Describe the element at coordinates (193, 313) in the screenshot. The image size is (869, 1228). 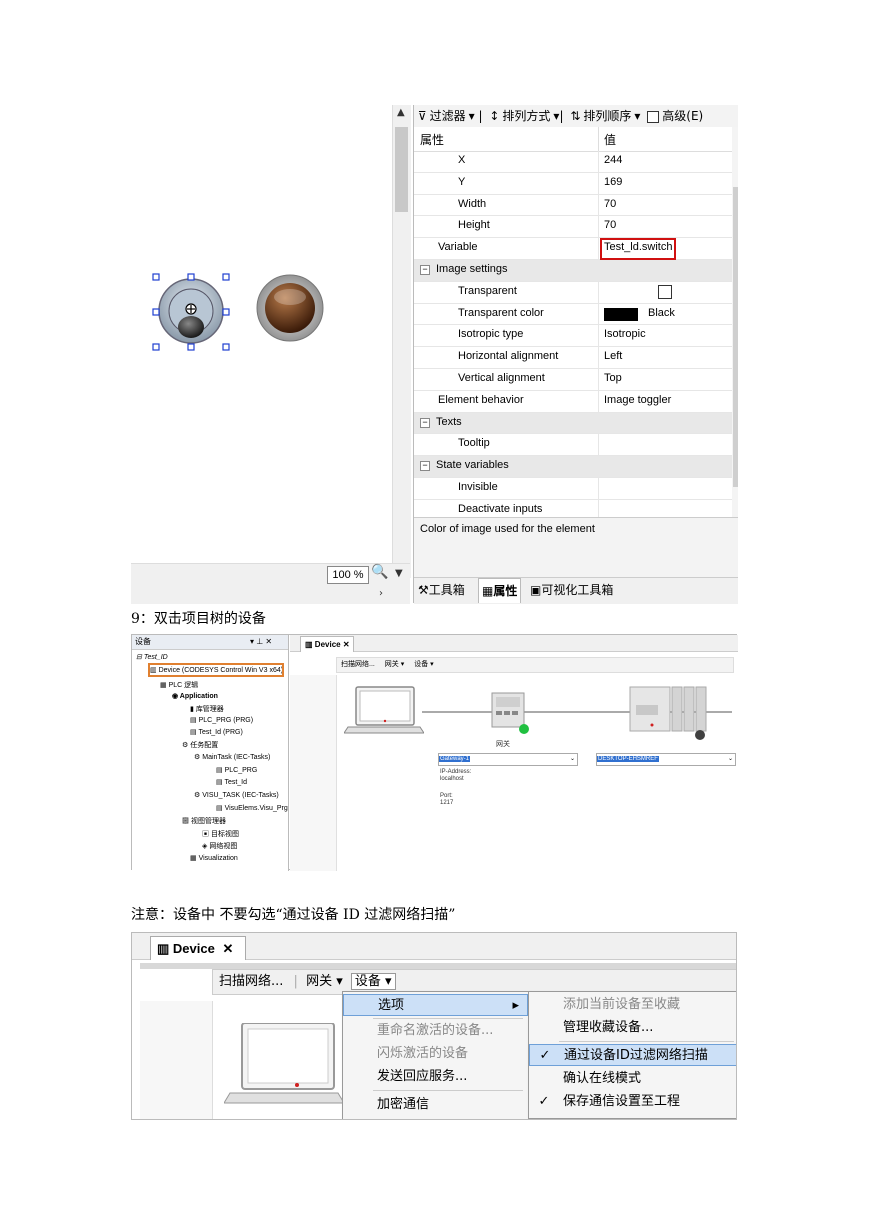
I see `image-toggler-switch` at that location.